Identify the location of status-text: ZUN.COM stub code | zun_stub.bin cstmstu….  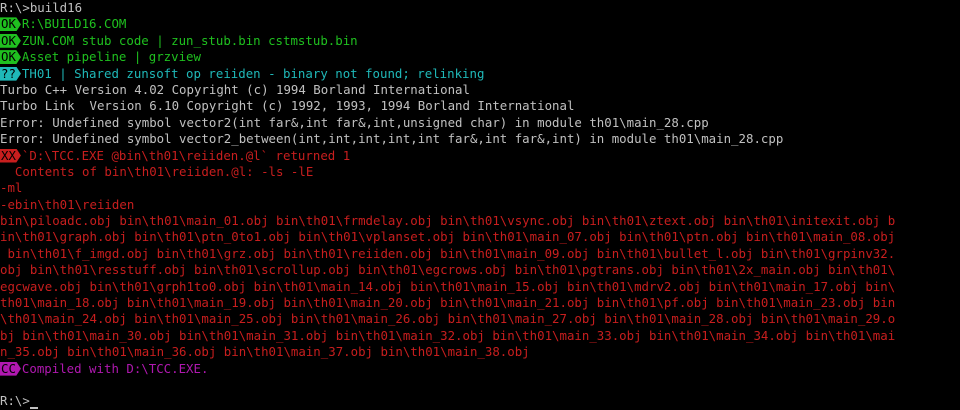
(189, 40).